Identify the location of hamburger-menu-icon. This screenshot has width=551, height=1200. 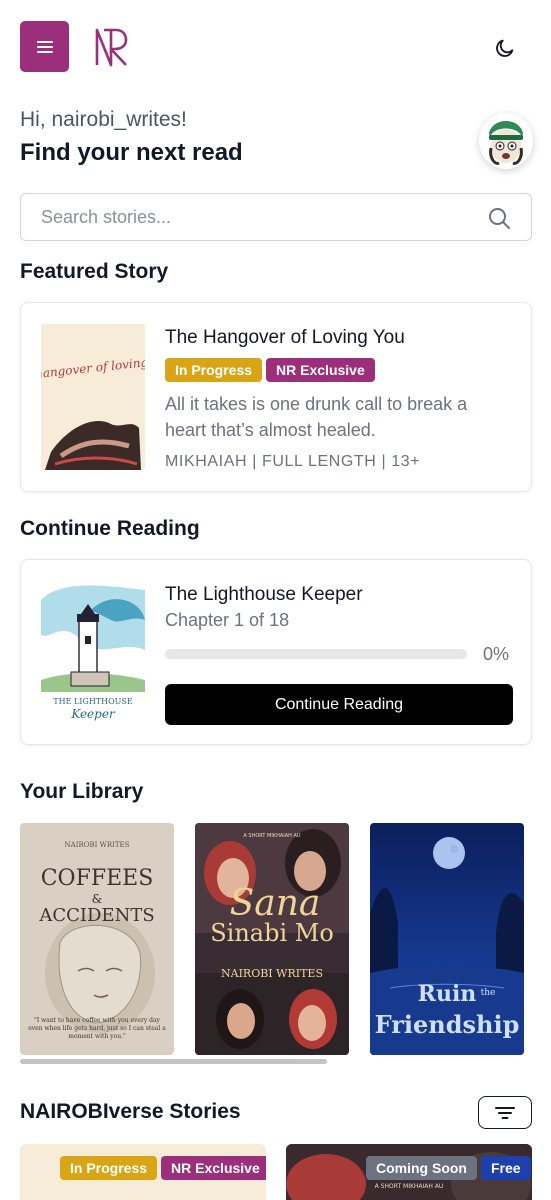
(44, 46).